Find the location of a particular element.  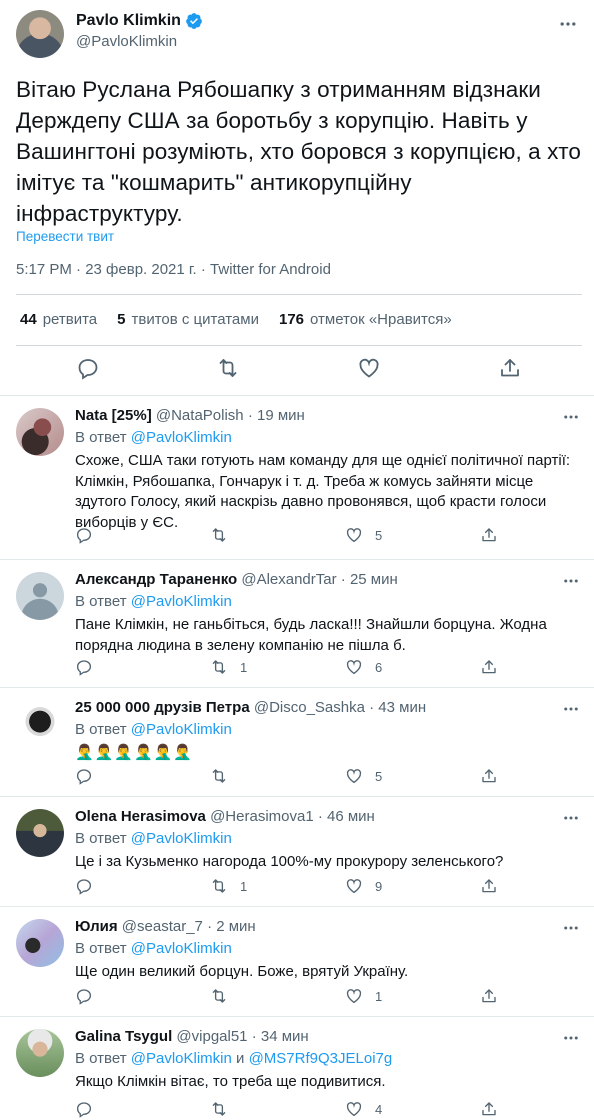

reply-author-name: Galina Tsygul is located at coordinates (123, 1036).